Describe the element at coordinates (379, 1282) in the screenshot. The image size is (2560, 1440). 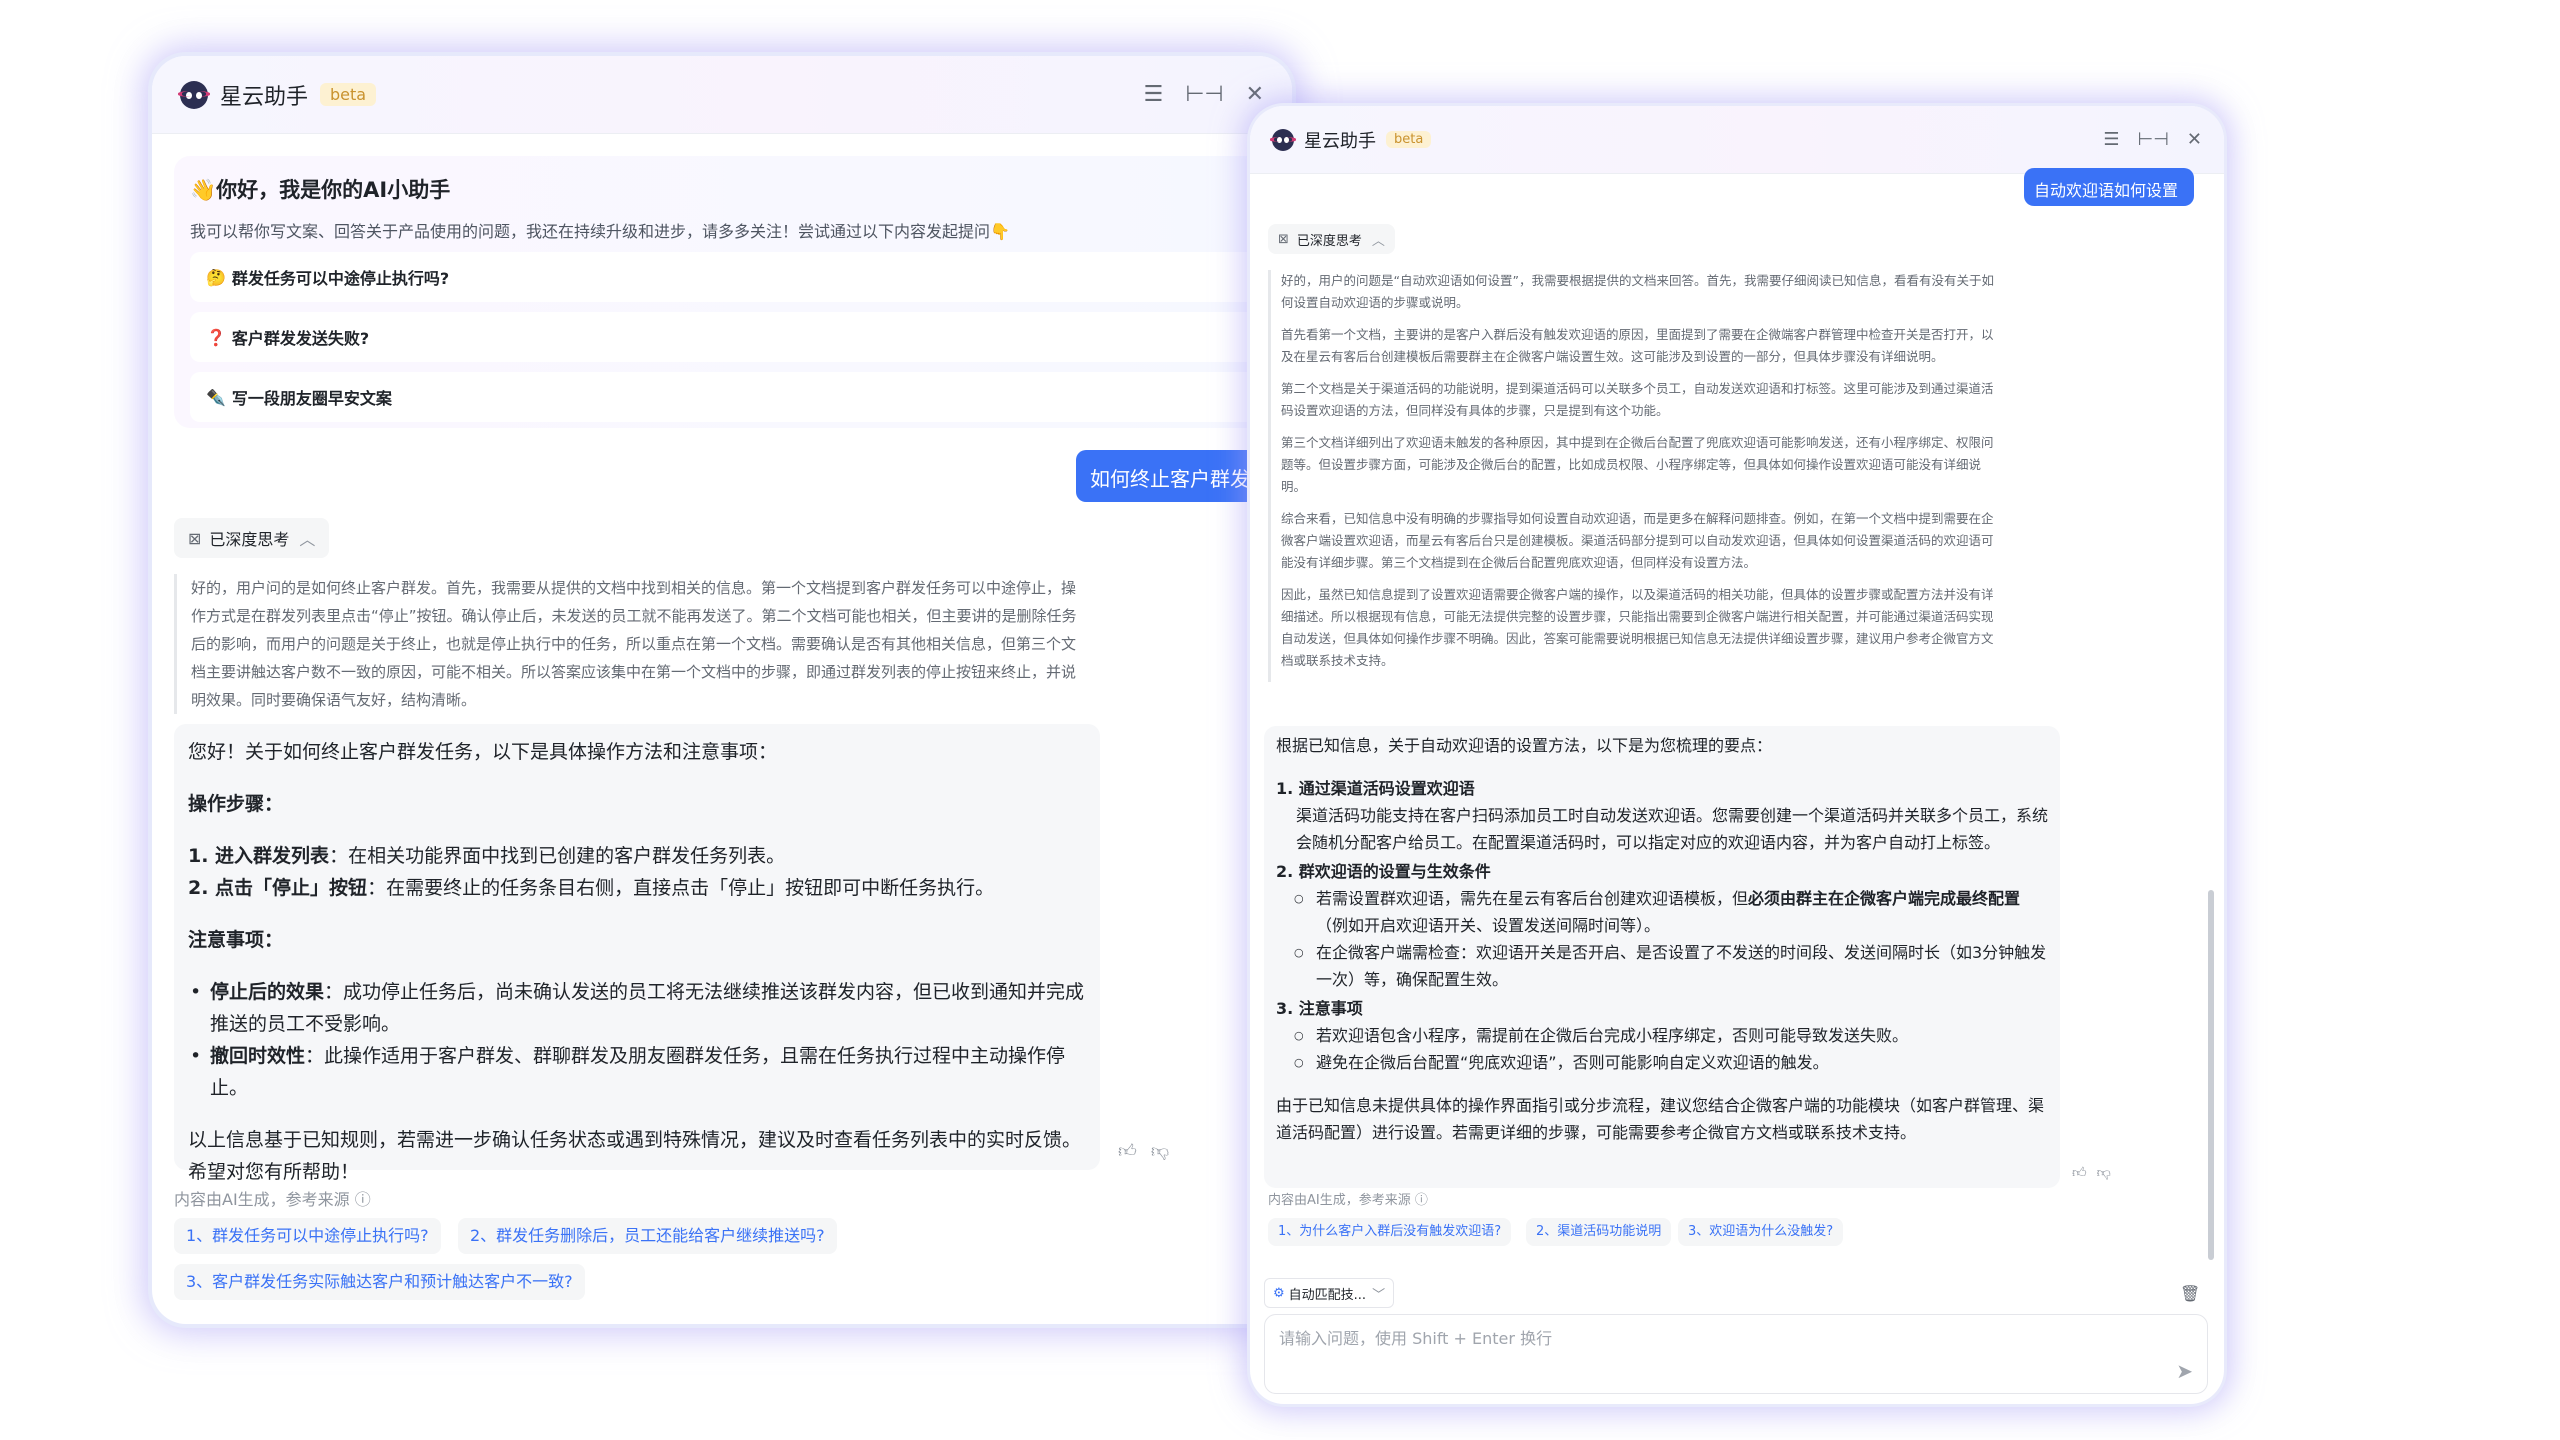
I see `reference-link: 3、客户群发任务实际触达客户和预计触达客户不一致?` at that location.